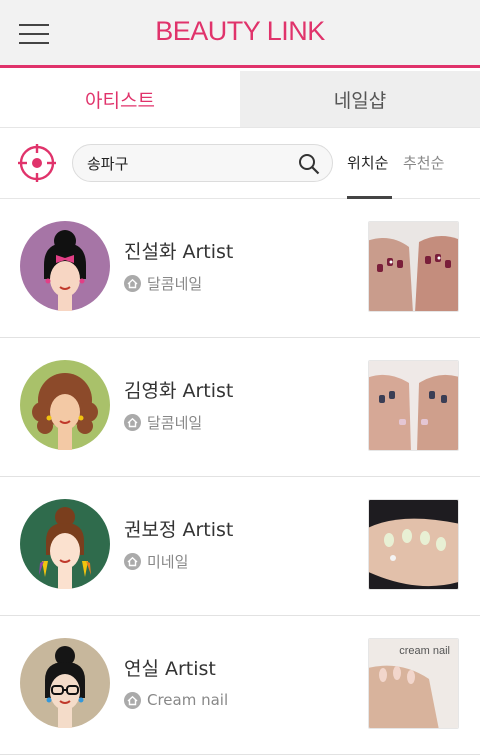  Describe the element at coordinates (179, 391) in the screenshot. I see `artist-name: 김영화 Artist` at that location.